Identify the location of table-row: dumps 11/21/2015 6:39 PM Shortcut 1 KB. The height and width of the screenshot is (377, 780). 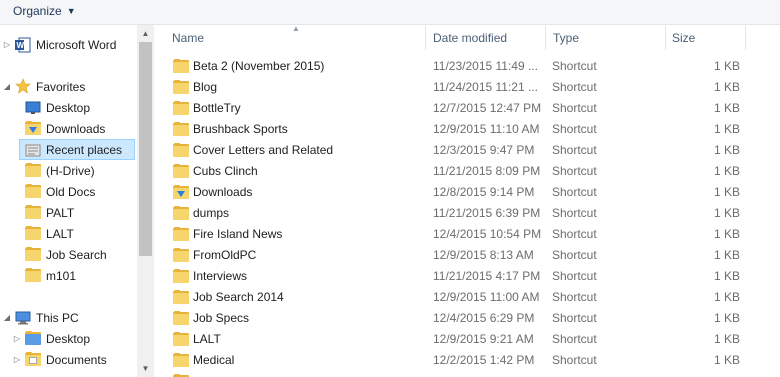
(467, 213).